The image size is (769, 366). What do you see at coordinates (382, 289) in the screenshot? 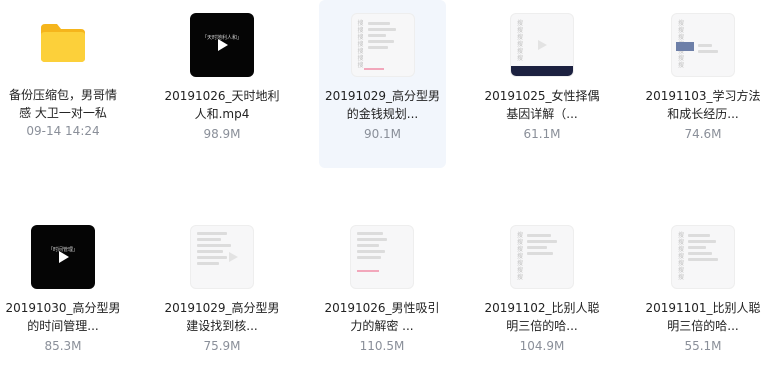
I see `file-item: 20191026_男性吸引力的解密 ... 110.5M` at bounding box center [382, 289].